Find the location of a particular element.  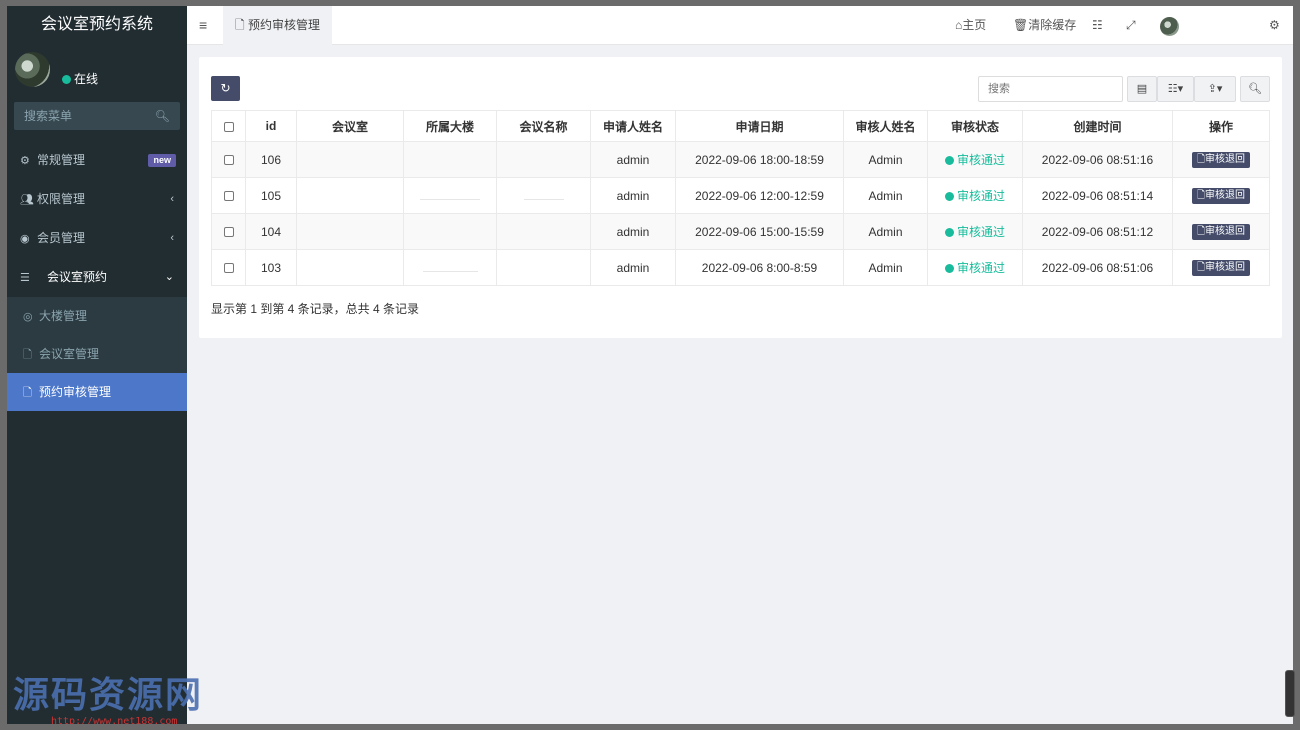

header-avatar is located at coordinates (1169, 26).